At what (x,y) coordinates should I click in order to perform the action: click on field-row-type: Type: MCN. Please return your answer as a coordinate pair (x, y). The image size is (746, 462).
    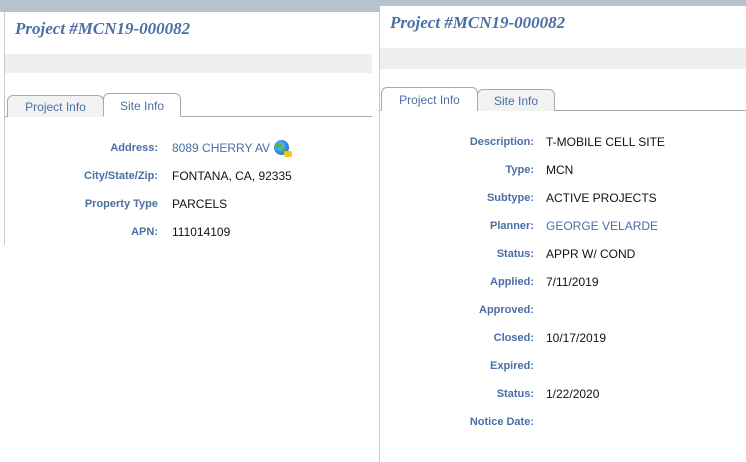
    Looking at the image, I should click on (563, 170).